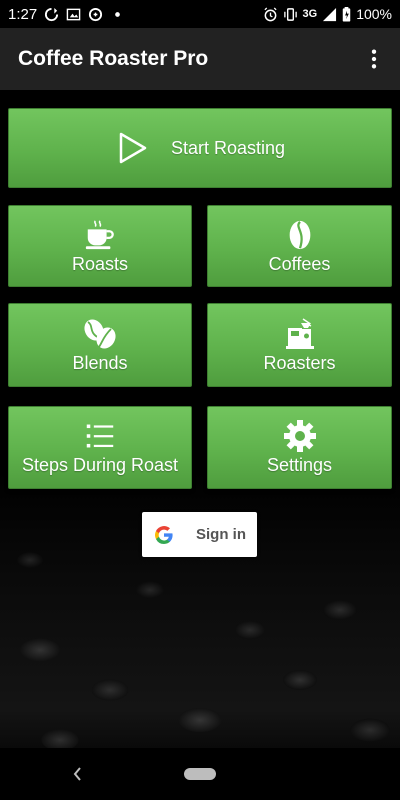 This screenshot has height=800, width=400. I want to click on coffees-button: Coffees, so click(299, 246).